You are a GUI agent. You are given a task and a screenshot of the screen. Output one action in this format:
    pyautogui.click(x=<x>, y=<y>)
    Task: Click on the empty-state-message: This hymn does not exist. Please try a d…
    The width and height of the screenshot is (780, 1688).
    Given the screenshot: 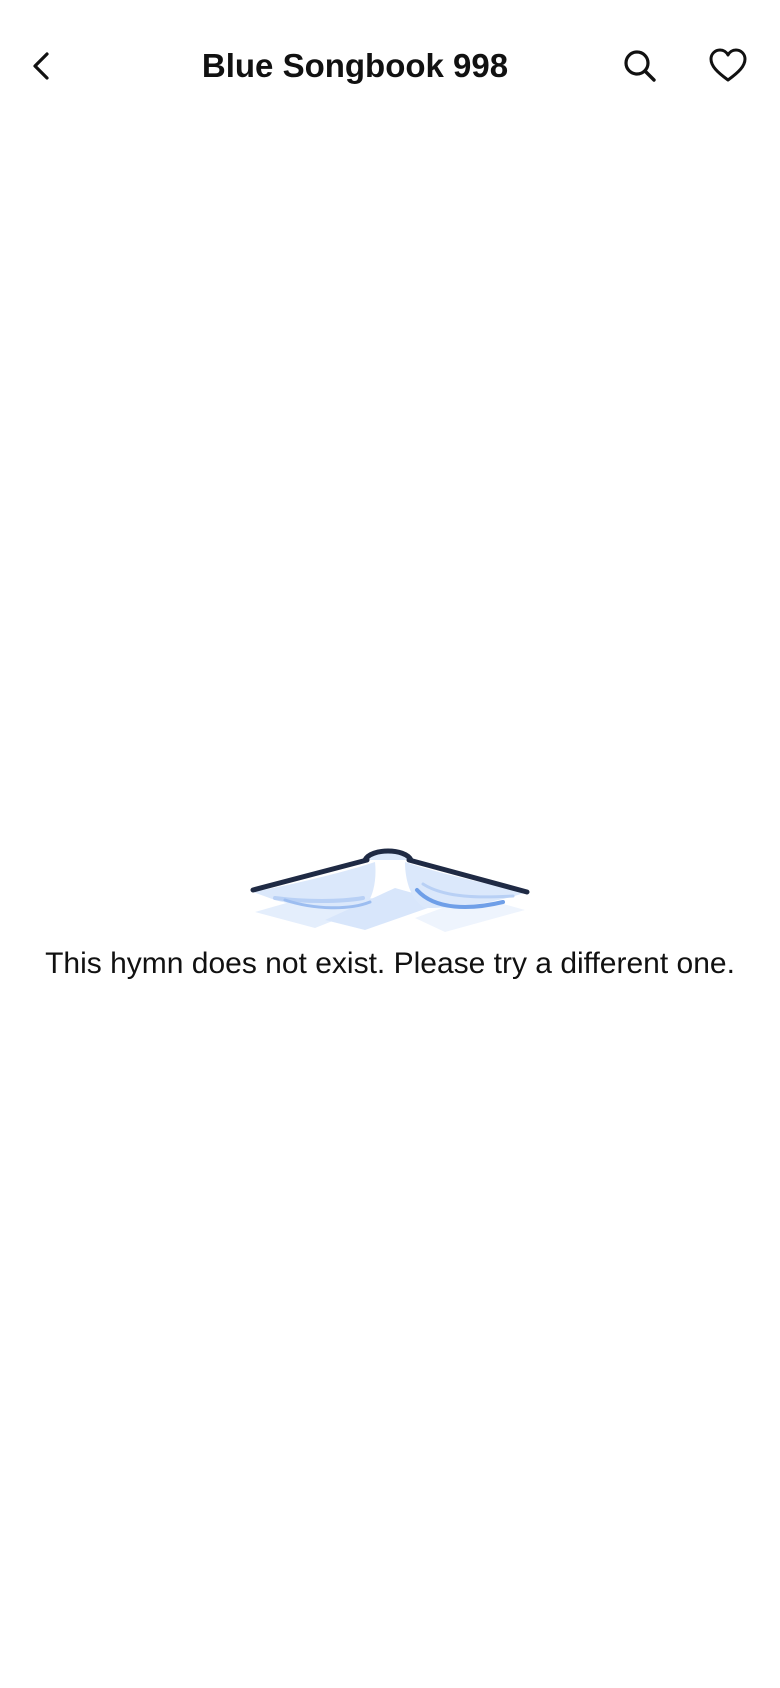 What is the action you would take?
    pyautogui.click(x=390, y=963)
    